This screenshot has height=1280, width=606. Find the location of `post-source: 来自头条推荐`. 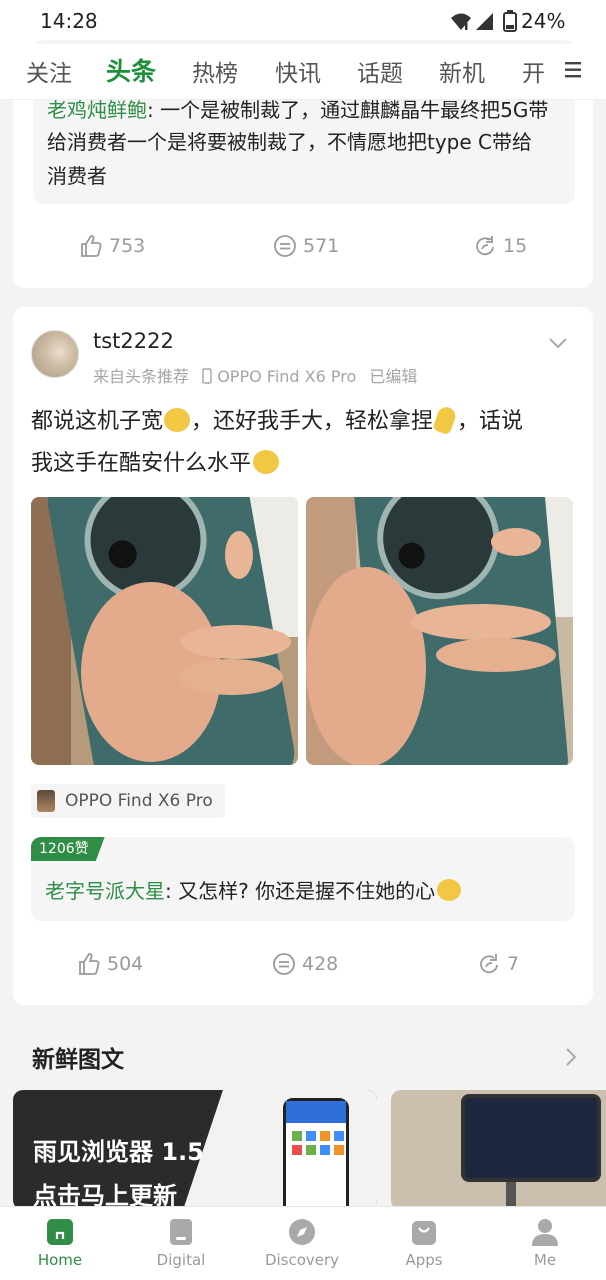

post-source: 来自头条推荐 is located at coordinates (141, 376).